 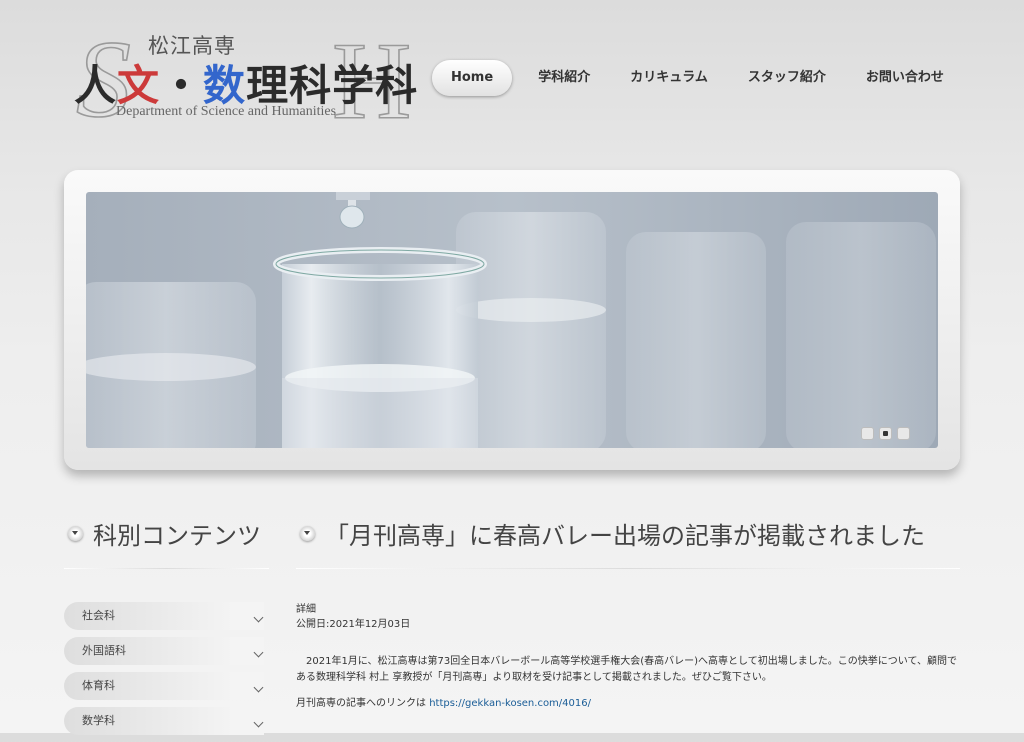 I want to click on article-published-date: 公開日:2021年12月03日, so click(x=353, y=624).